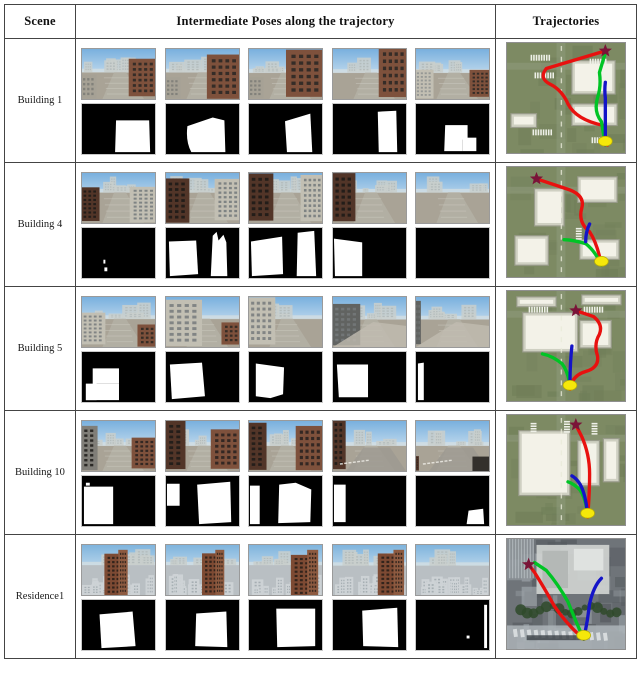 The width and height of the screenshot is (640, 693). Describe the element at coordinates (566, 22) in the screenshot. I see `header-trajectories: Trajectories` at that location.